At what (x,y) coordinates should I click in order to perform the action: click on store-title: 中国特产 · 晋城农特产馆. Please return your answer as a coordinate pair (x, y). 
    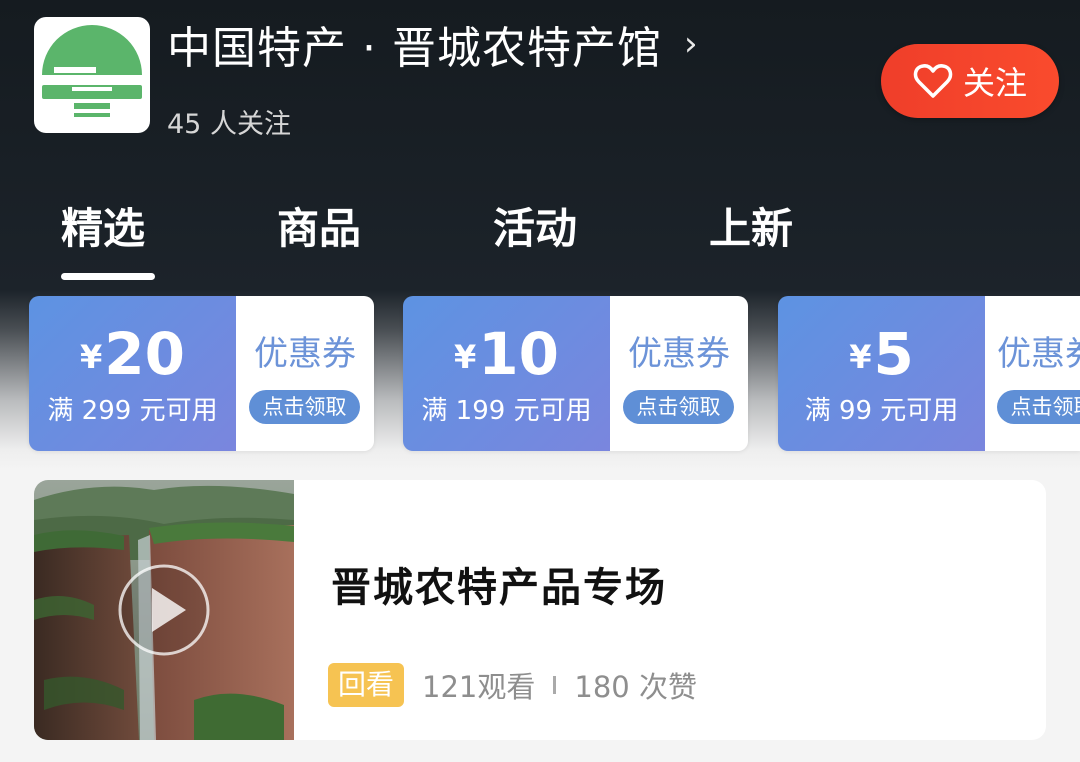
    Looking at the image, I should click on (414, 48).